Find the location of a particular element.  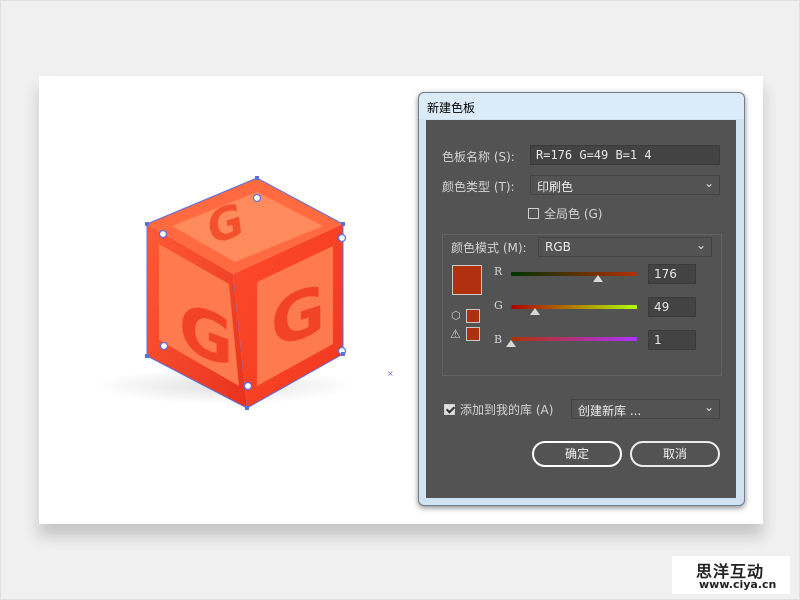

web-safe-swatch is located at coordinates (473, 334).